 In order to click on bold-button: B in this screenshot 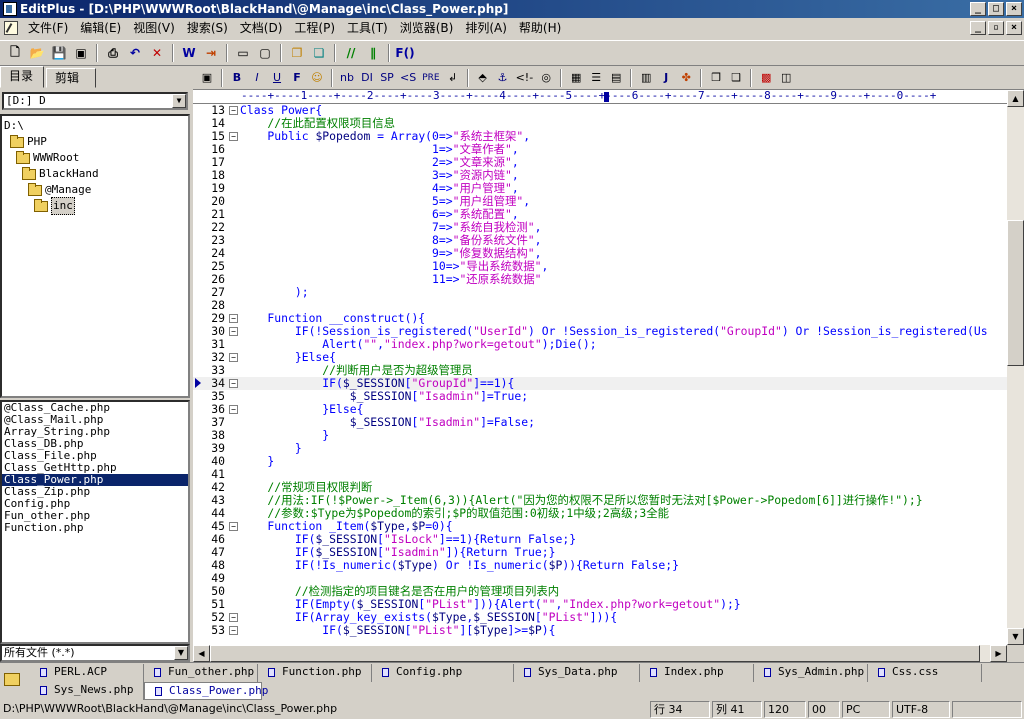, I will do `click(237, 78)`.